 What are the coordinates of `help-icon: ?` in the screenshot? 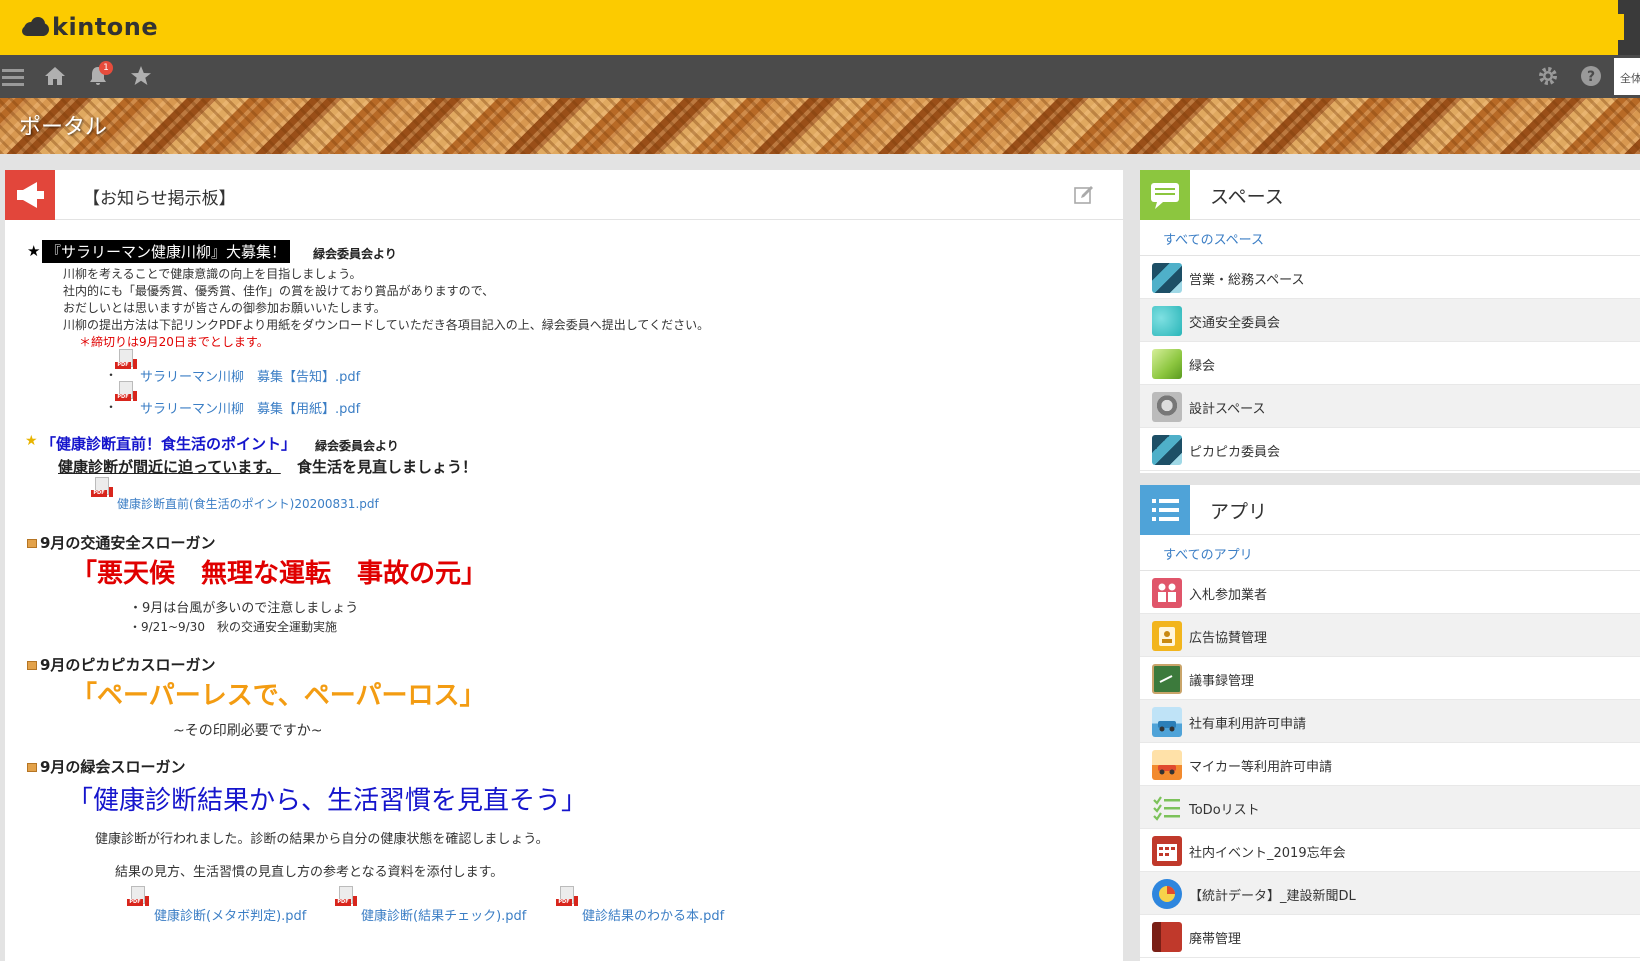 It's located at (1591, 76).